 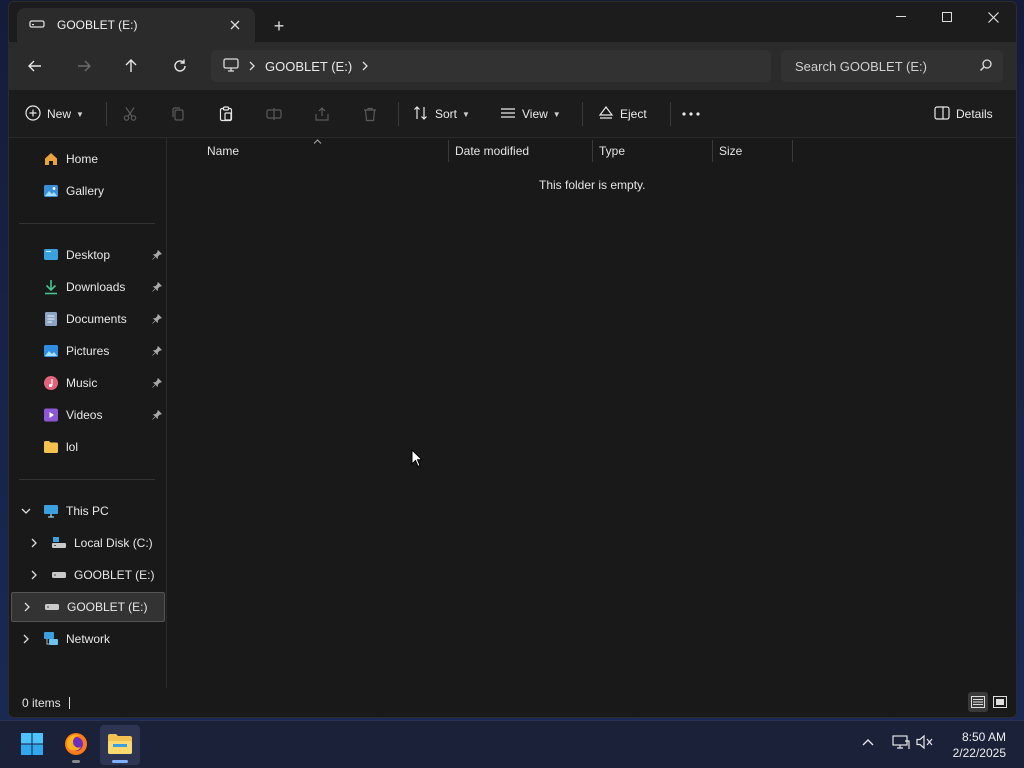 What do you see at coordinates (84, 66) in the screenshot?
I see `forward-icon` at bounding box center [84, 66].